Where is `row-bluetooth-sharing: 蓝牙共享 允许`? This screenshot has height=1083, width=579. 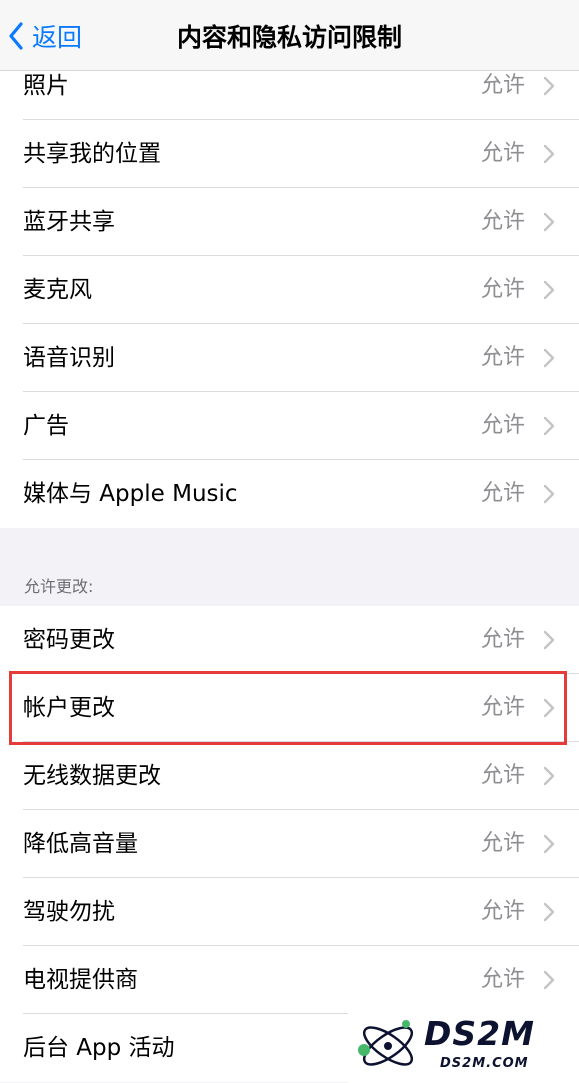
row-bluetooth-sharing: 蓝牙共享 允许 is located at coordinates (289, 222).